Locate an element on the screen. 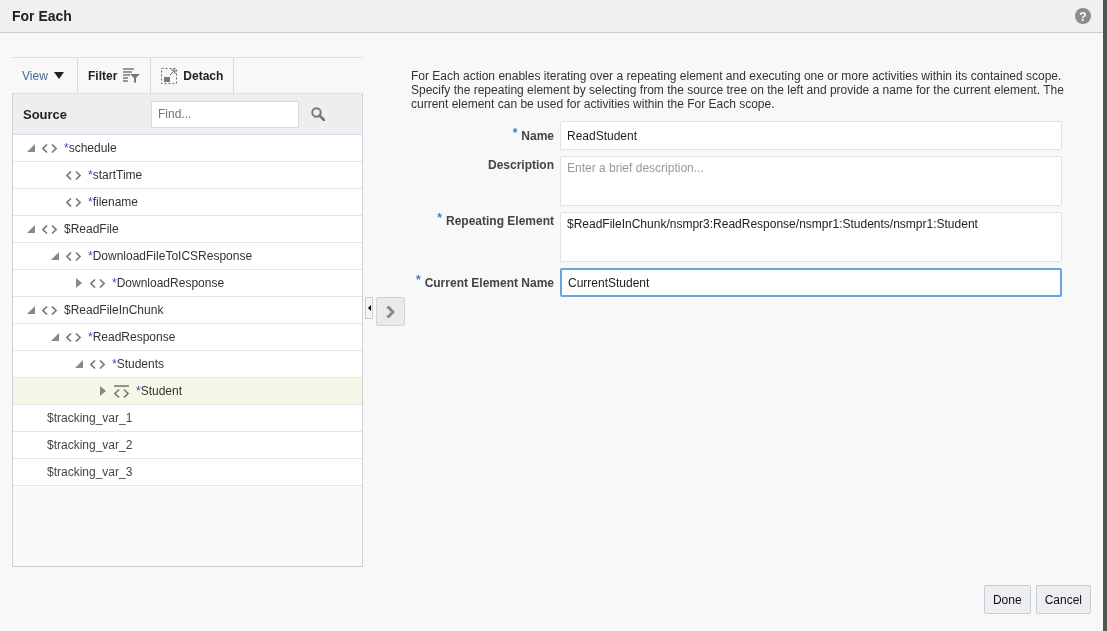 This screenshot has width=1107, height=631. input-field: CurrentStudent is located at coordinates (811, 282).